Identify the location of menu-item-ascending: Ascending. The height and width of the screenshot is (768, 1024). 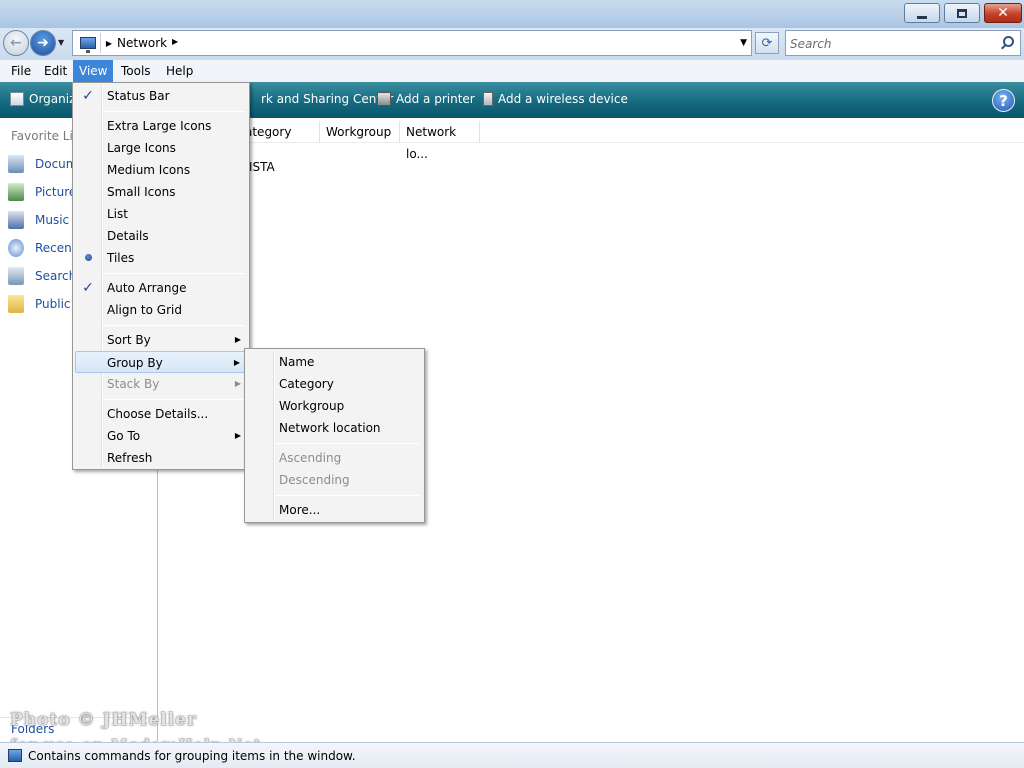
(334, 458).